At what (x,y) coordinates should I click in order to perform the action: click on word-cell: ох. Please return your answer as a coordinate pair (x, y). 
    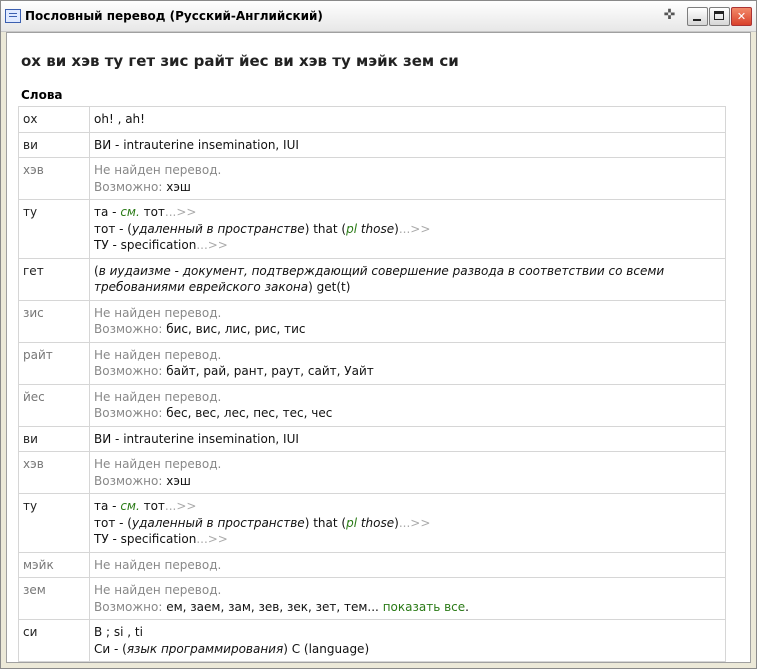
    Looking at the image, I should click on (54, 119).